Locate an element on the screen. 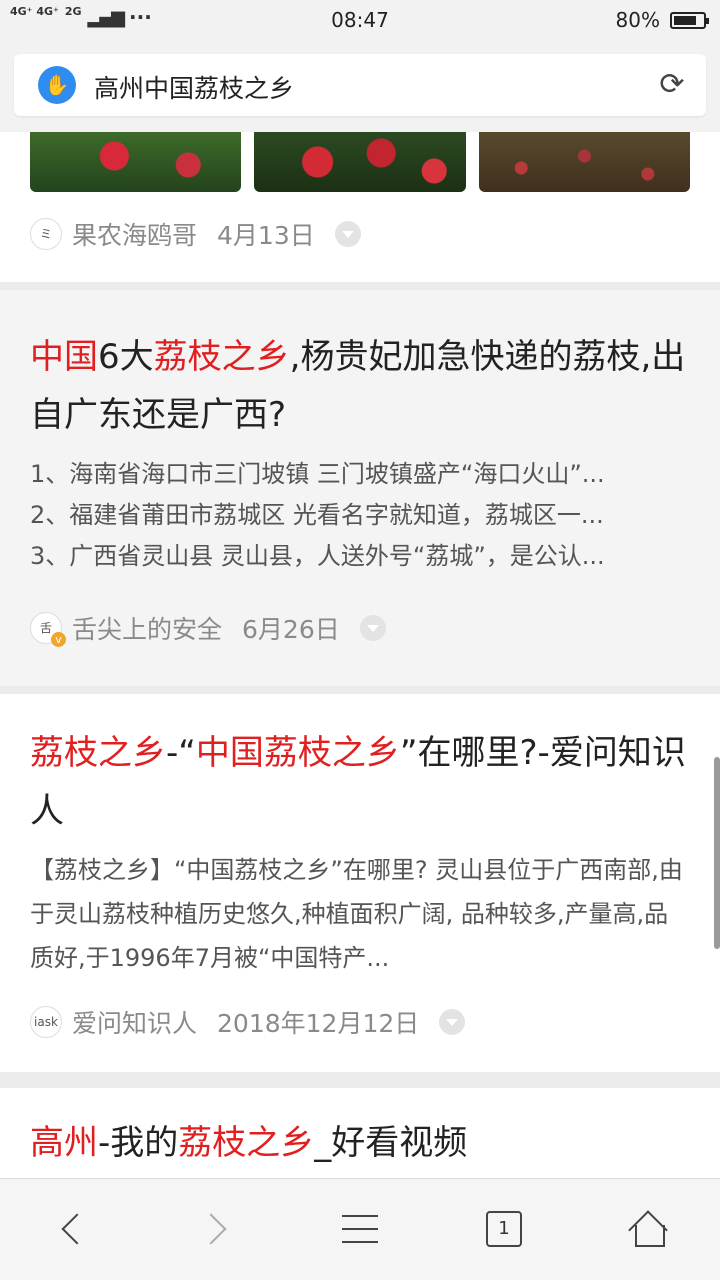 The height and width of the screenshot is (1280, 720). publish-date: 2018年12月12日 is located at coordinates (318, 1023).